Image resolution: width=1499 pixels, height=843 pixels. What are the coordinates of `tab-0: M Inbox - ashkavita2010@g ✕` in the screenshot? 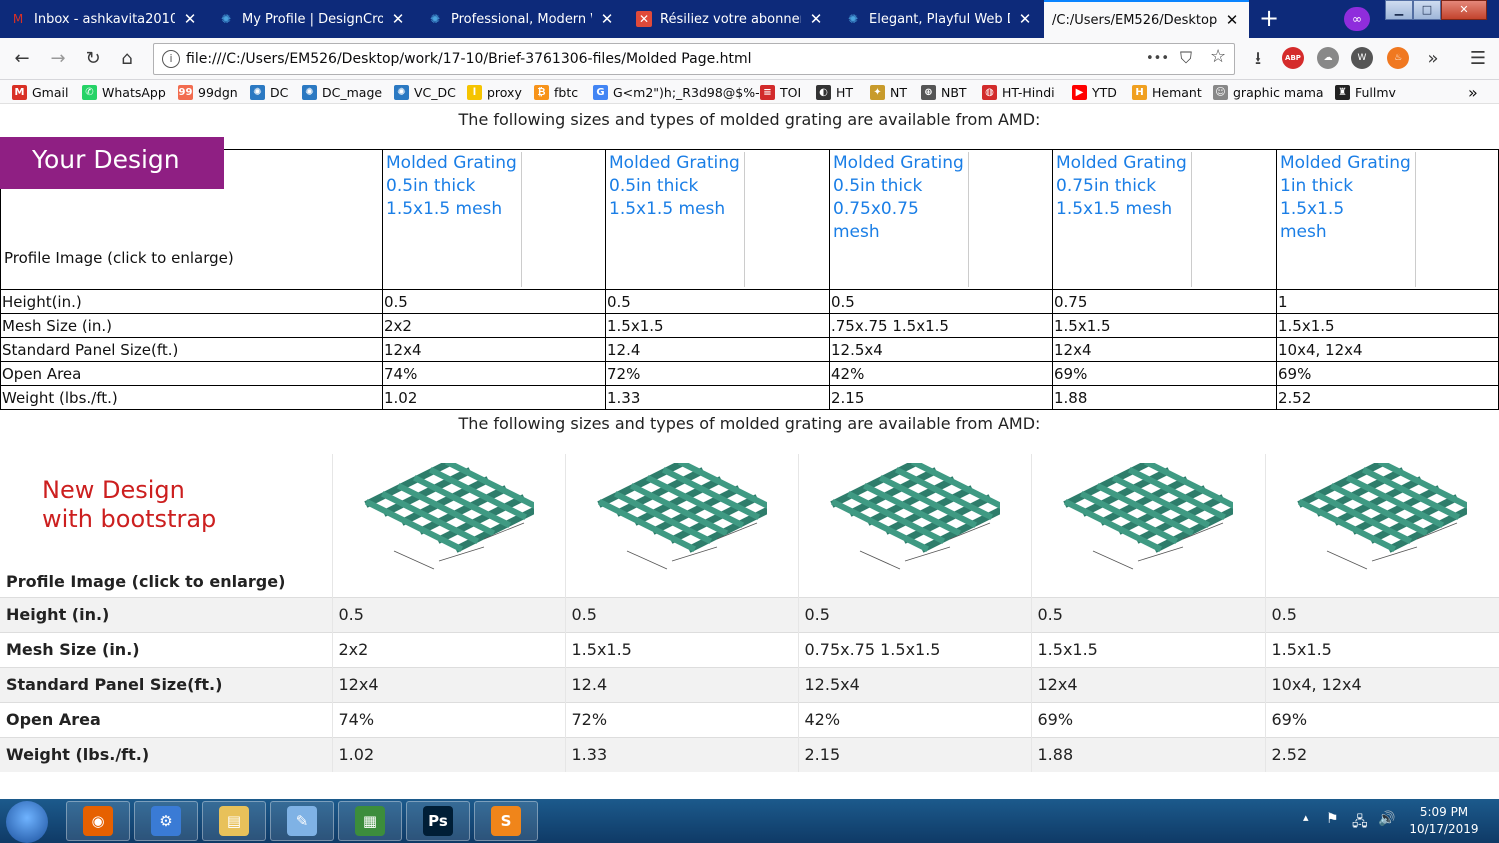 It's located at (104, 19).